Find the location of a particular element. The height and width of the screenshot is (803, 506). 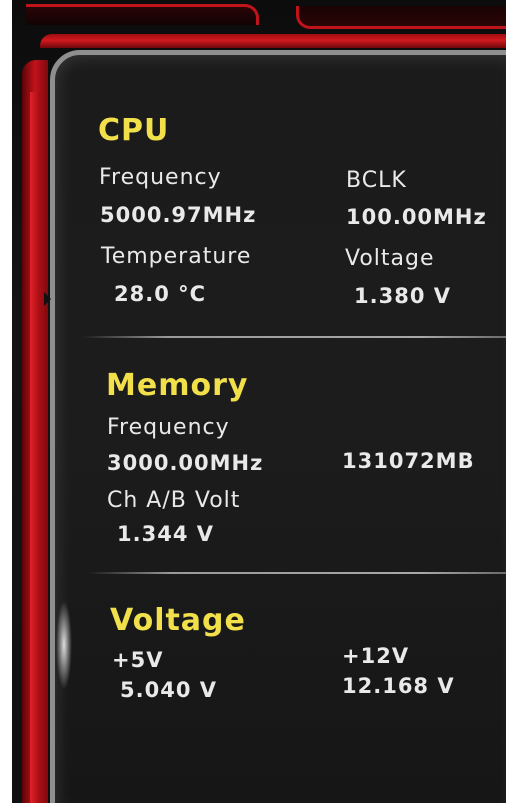

cpu-bclk-label: BCLK is located at coordinates (376, 180).